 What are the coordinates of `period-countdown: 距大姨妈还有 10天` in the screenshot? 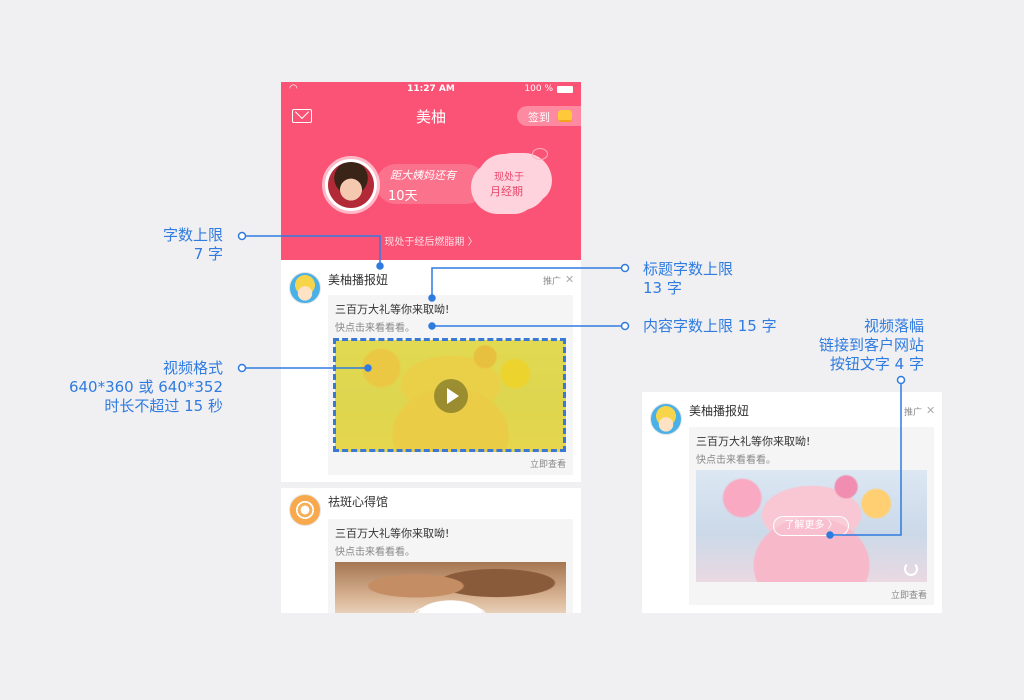 It's located at (431, 184).